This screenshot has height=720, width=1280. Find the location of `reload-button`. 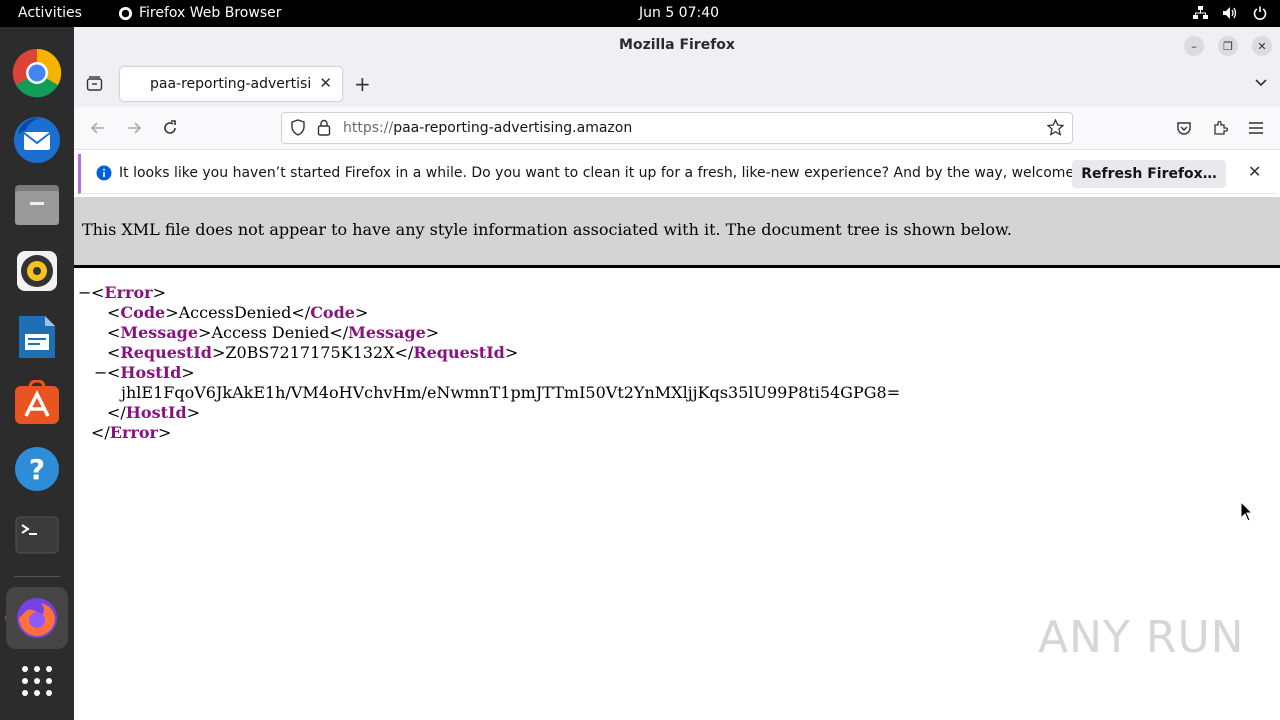

reload-button is located at coordinates (170, 128).